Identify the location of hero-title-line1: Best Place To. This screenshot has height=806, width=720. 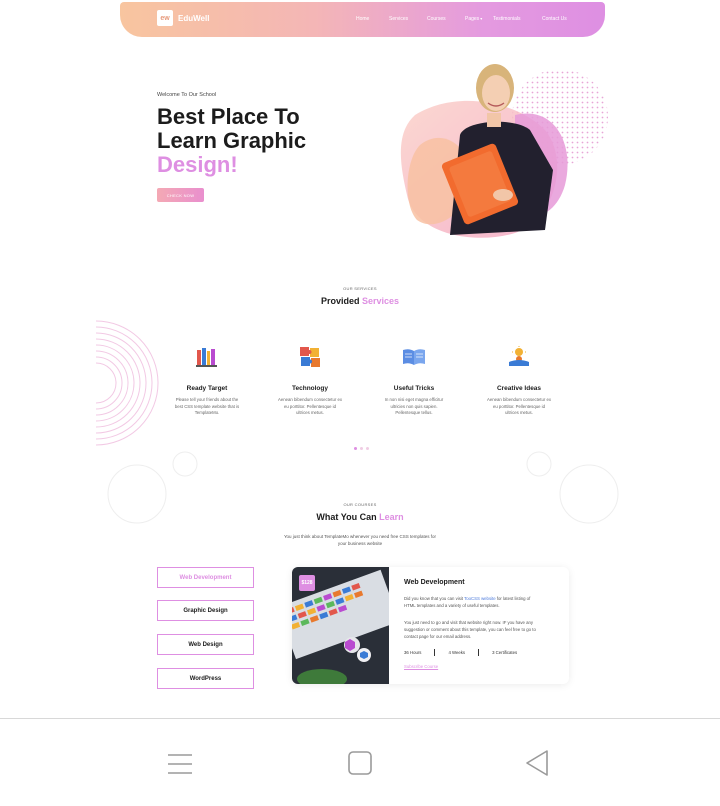
(228, 116).